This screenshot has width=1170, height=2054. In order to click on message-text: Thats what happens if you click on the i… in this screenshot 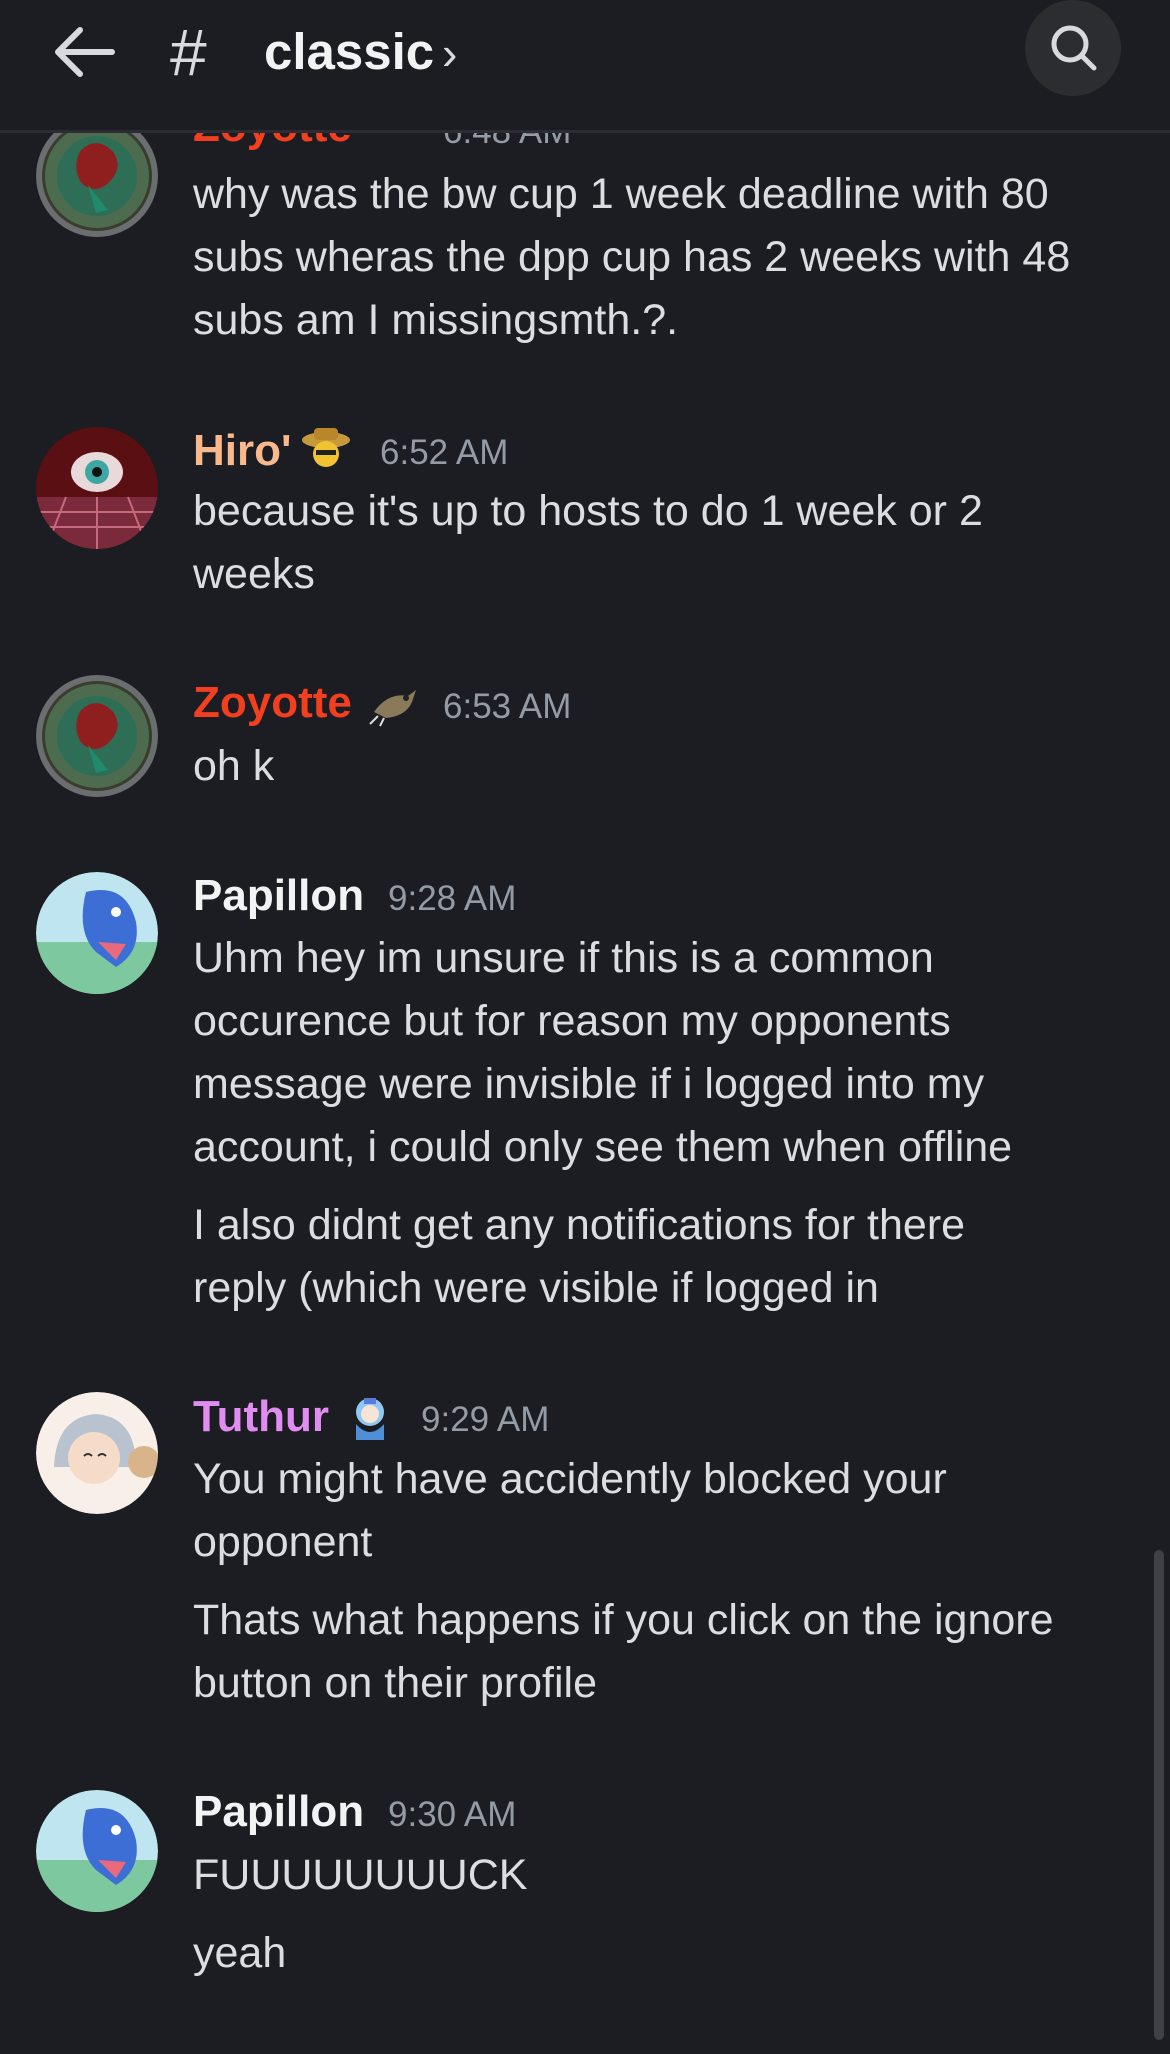, I will do `click(623, 1620)`.